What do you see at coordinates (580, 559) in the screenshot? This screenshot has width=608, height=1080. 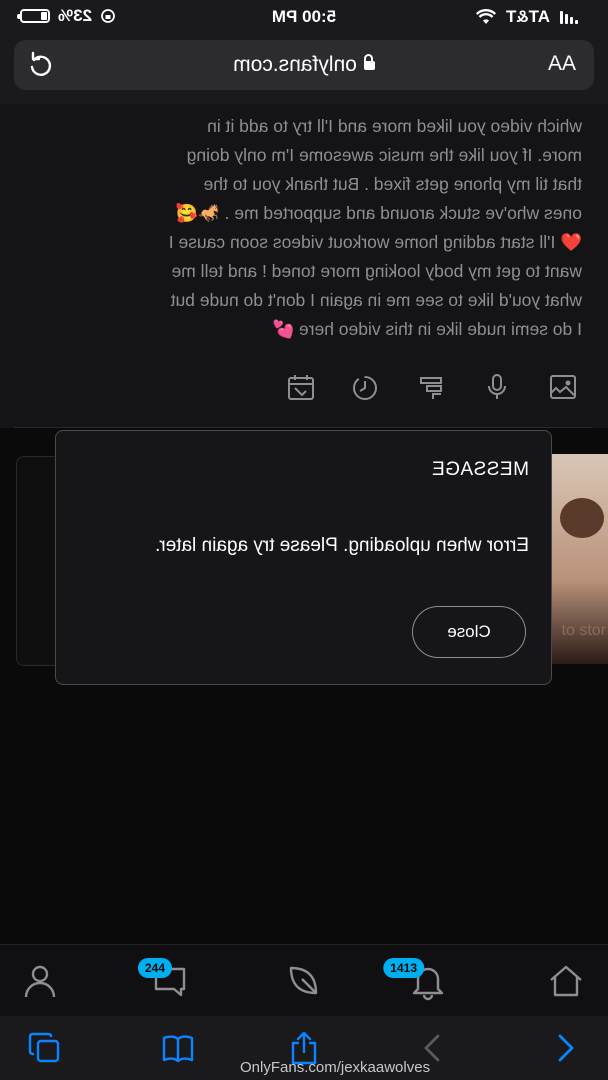 I see `thumbnail-image: to stor` at bounding box center [580, 559].